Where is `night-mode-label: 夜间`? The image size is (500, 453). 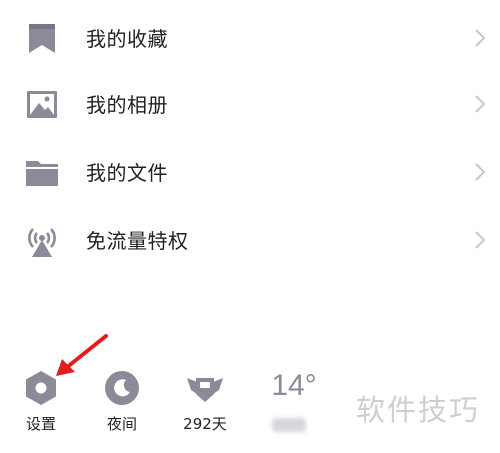 night-mode-label: 夜间 is located at coordinates (121, 424).